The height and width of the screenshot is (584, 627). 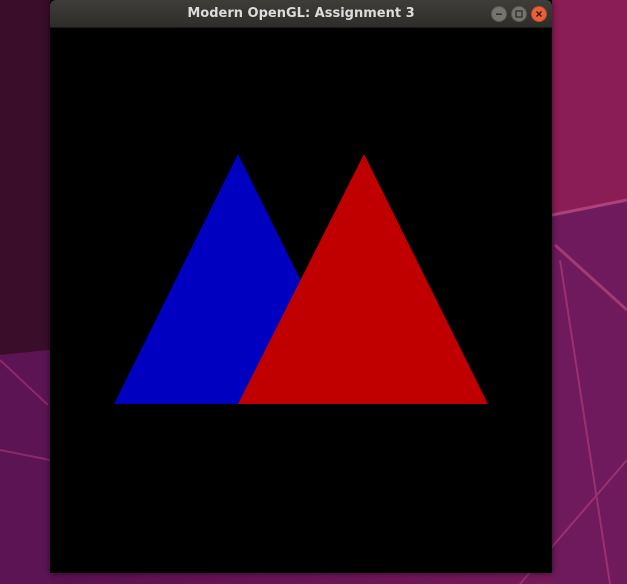 I want to click on close-button, so click(x=539, y=14).